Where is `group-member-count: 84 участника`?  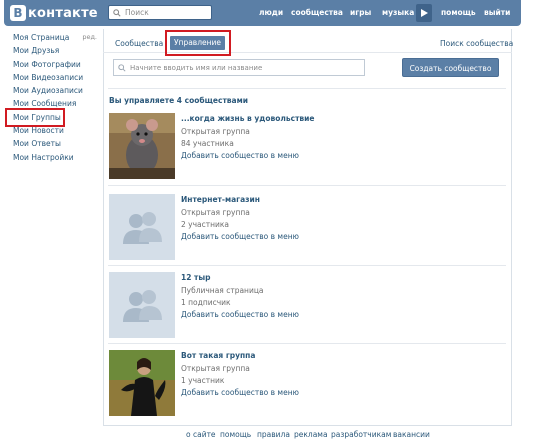 group-member-count: 84 участника is located at coordinates (207, 143).